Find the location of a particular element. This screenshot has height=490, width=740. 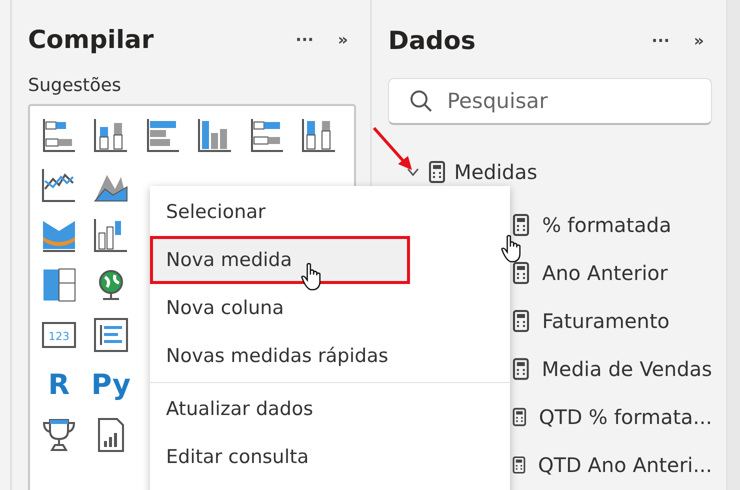

menu-item: Nova coluna is located at coordinates (330, 308).